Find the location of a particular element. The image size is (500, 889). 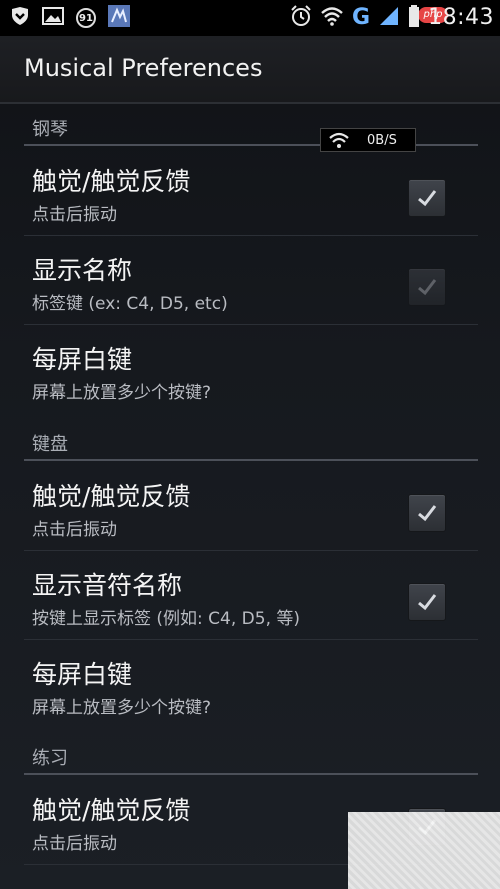

clock-time: 18:43 is located at coordinates (461, 17).